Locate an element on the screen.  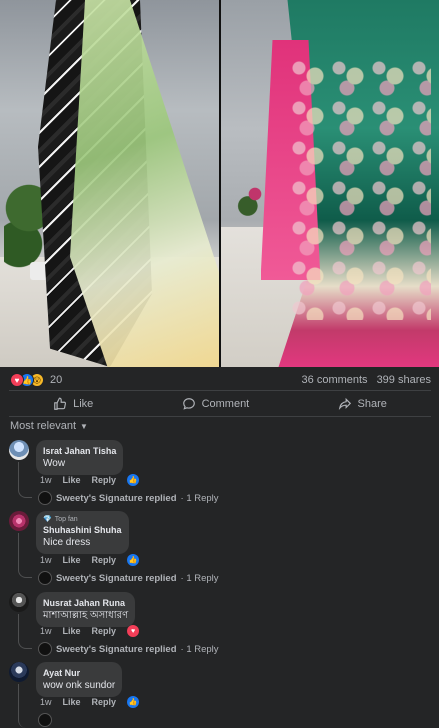
comment-sort-dropdown: Most relevant ▼ is located at coordinates (49, 426).